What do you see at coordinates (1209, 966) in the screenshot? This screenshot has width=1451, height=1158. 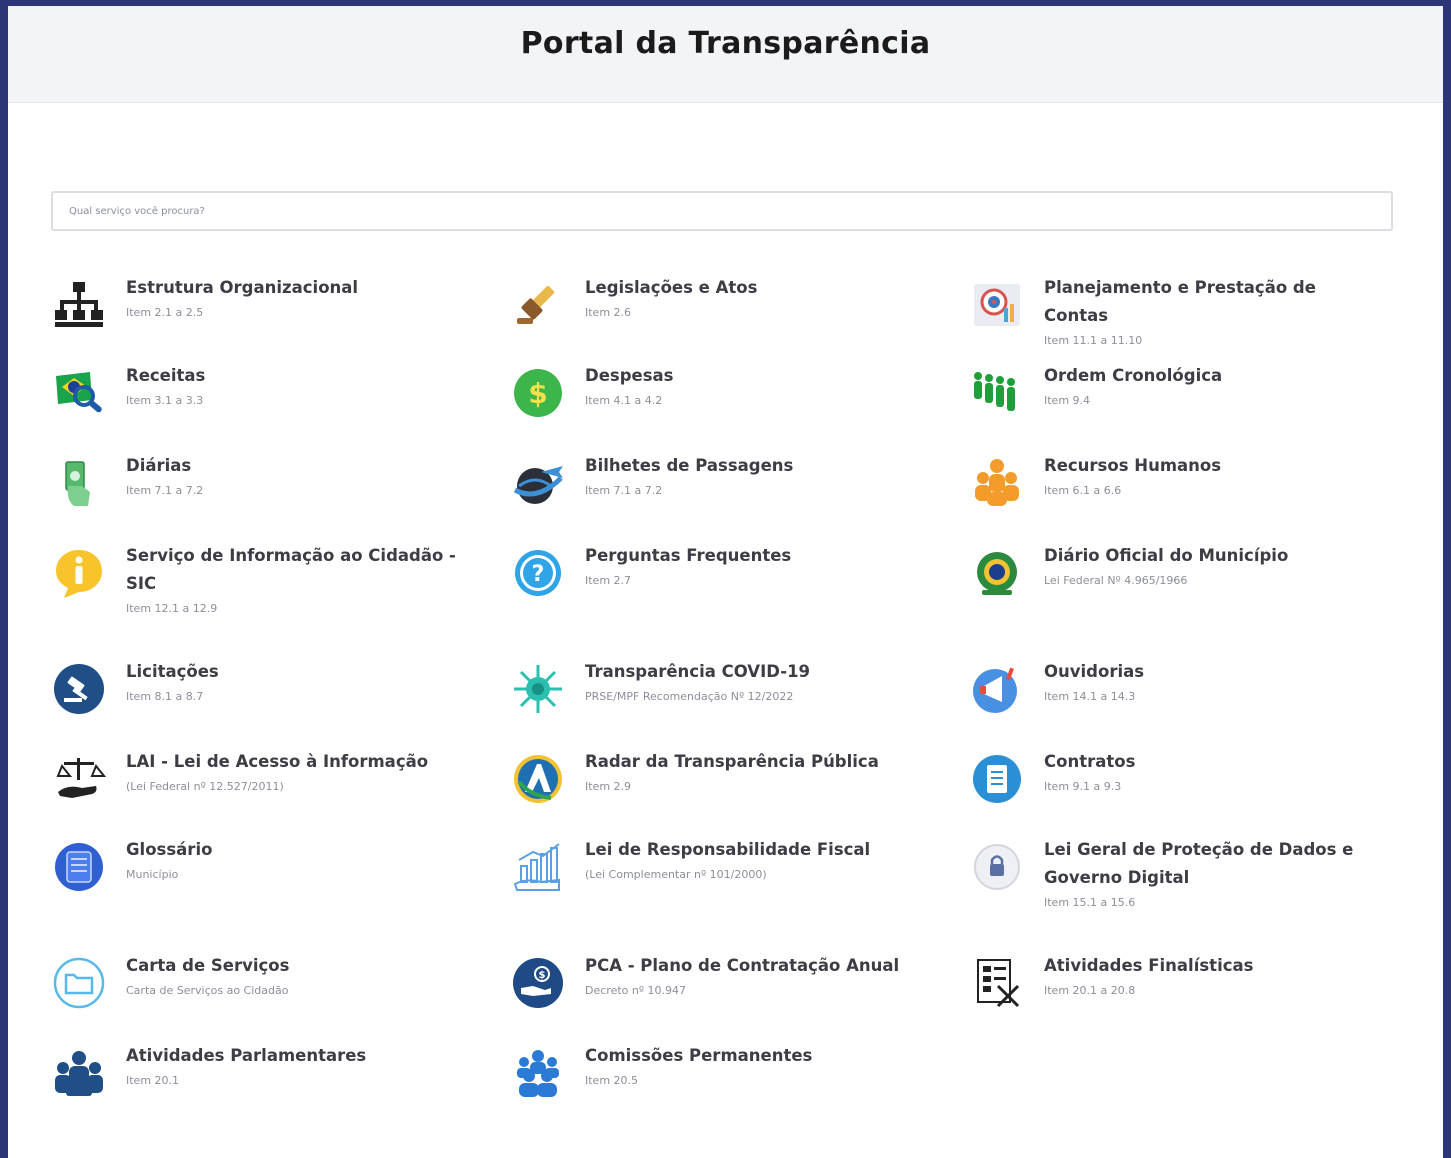 I see `service-item-title: Atividades Finalísticas` at bounding box center [1209, 966].